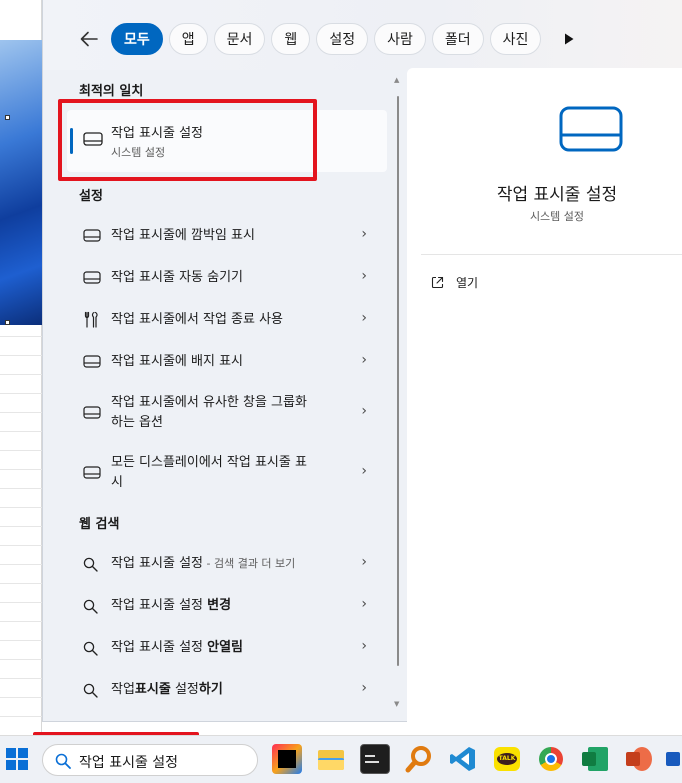 The width and height of the screenshot is (682, 783). I want to click on background-app-window, so click(21, 367).